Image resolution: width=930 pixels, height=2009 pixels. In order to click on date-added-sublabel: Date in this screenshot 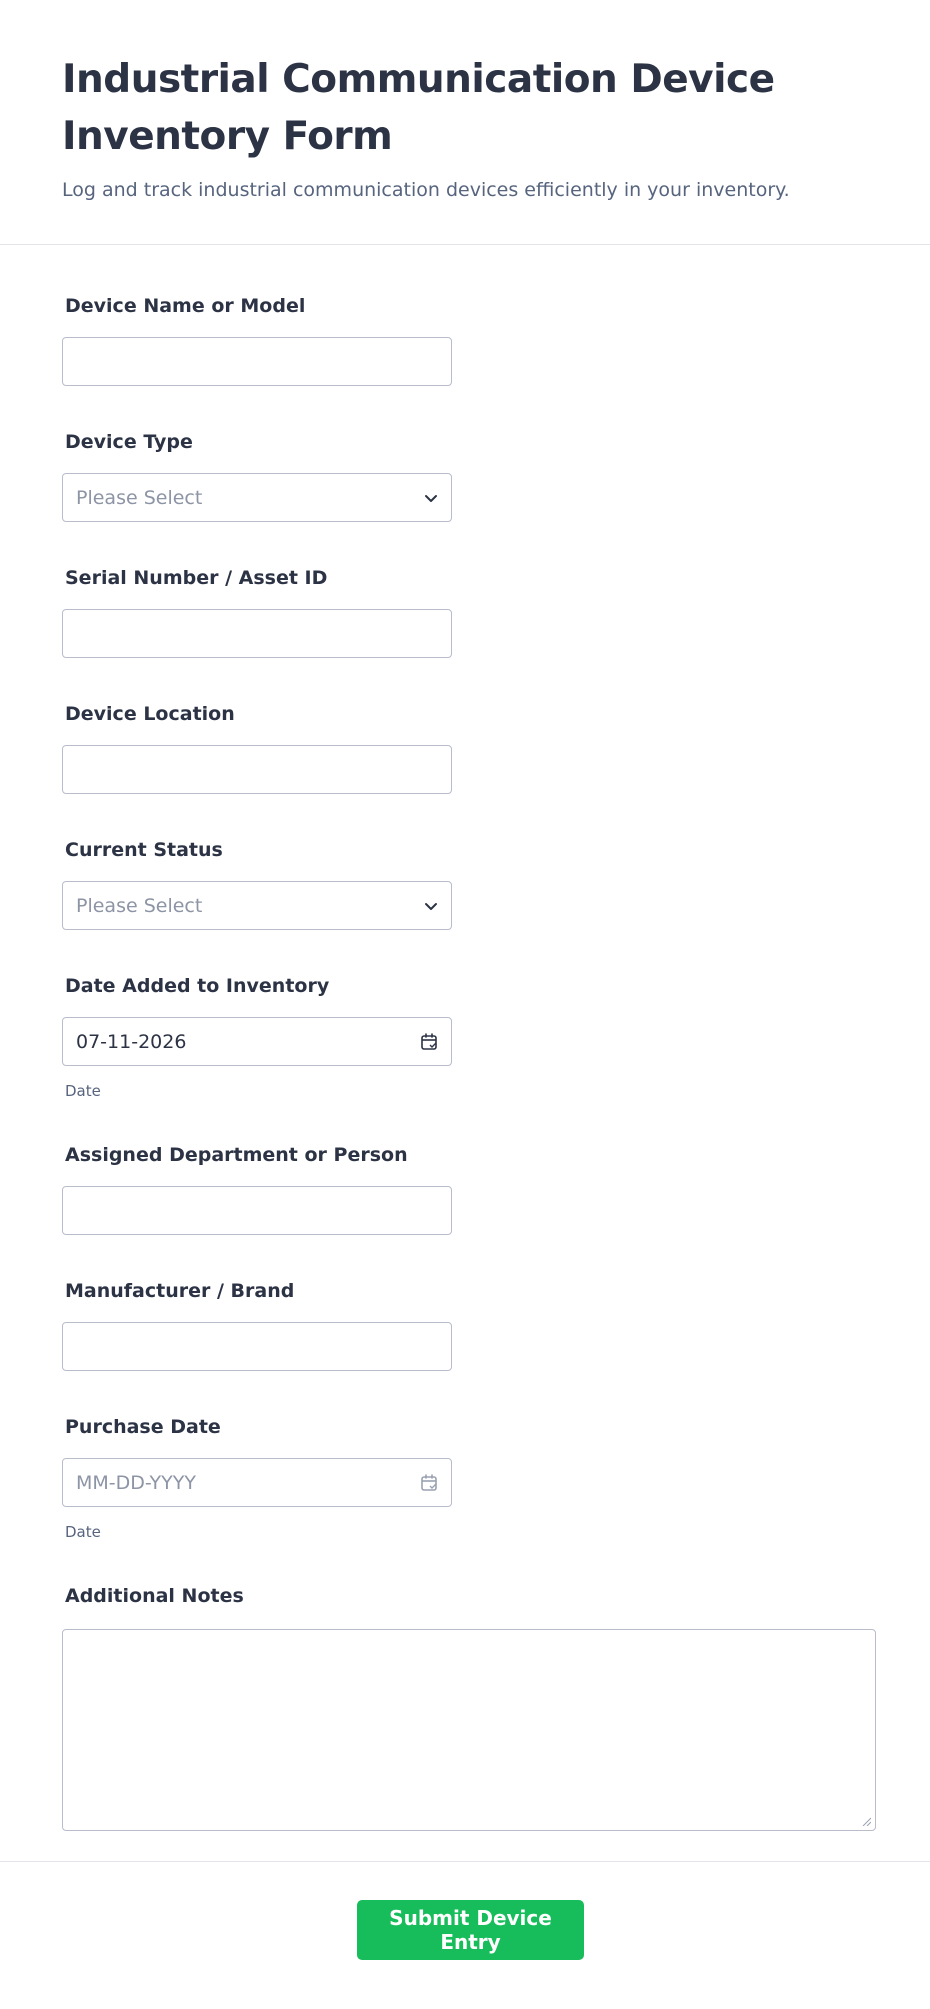, I will do `click(83, 1091)`.